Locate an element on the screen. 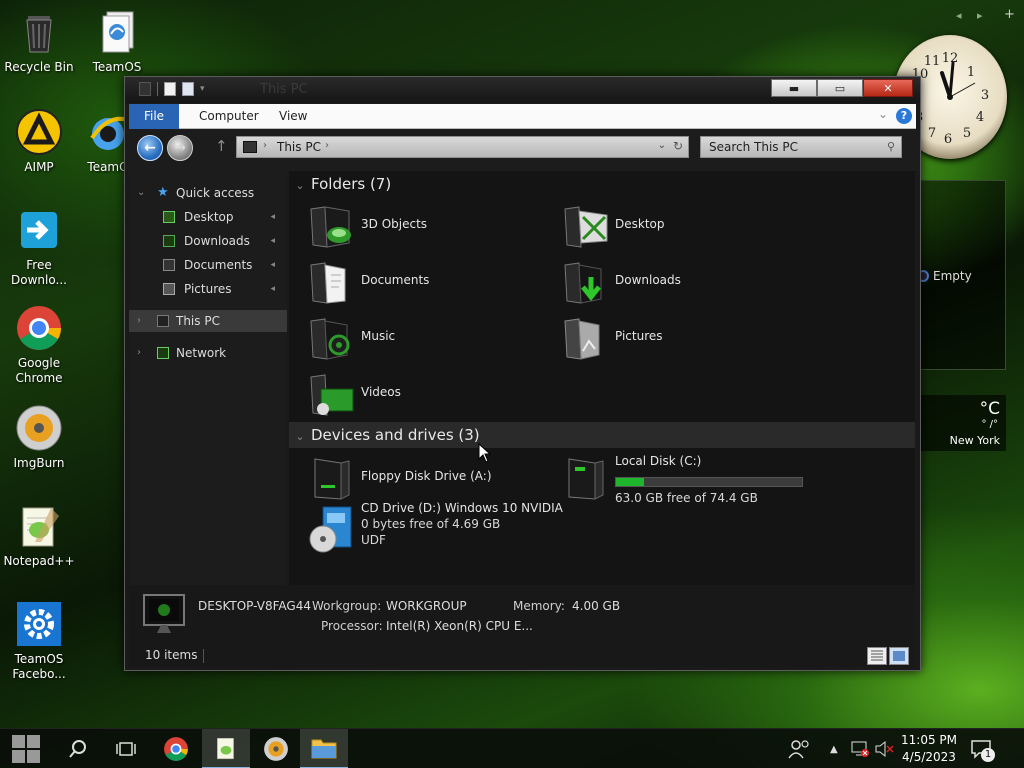 Image resolution: width=1024 pixels, height=768 pixels. taskbar-chrome is located at coordinates (176, 748).